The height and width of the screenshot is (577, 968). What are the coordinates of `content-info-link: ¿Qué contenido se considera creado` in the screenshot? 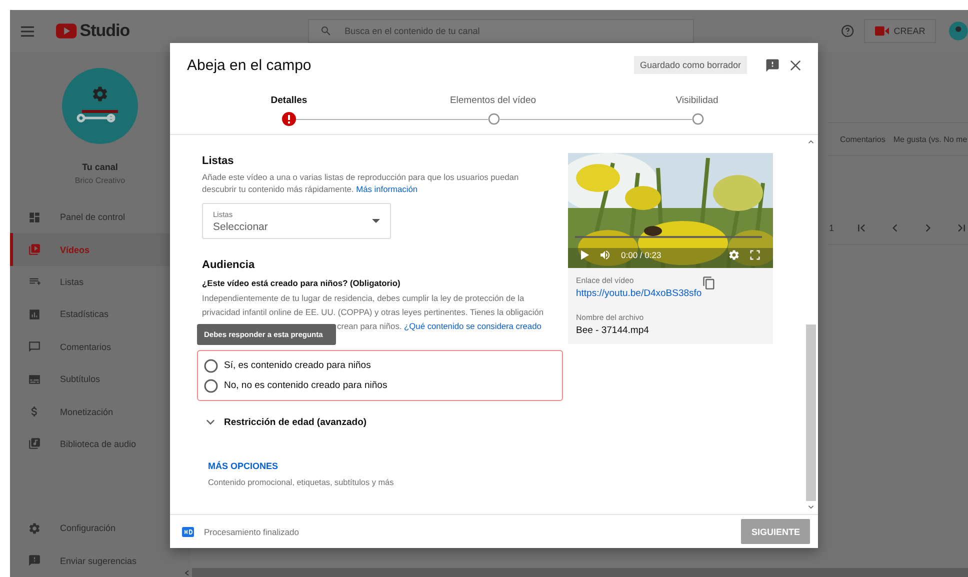 It's located at (473, 326).